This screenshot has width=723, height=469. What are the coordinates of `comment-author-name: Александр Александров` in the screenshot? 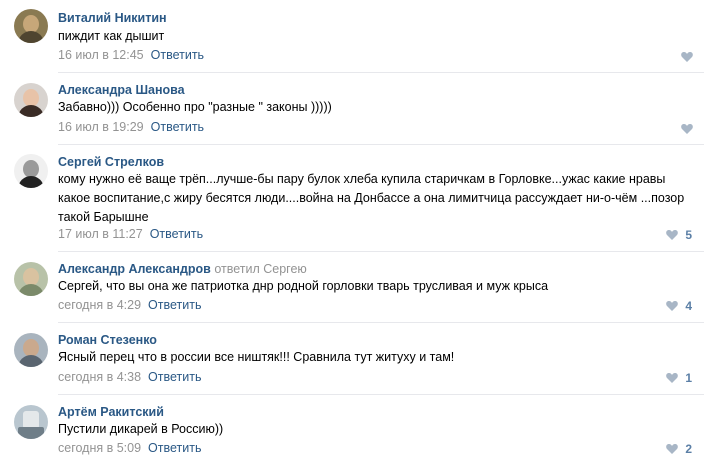 It's located at (134, 269).